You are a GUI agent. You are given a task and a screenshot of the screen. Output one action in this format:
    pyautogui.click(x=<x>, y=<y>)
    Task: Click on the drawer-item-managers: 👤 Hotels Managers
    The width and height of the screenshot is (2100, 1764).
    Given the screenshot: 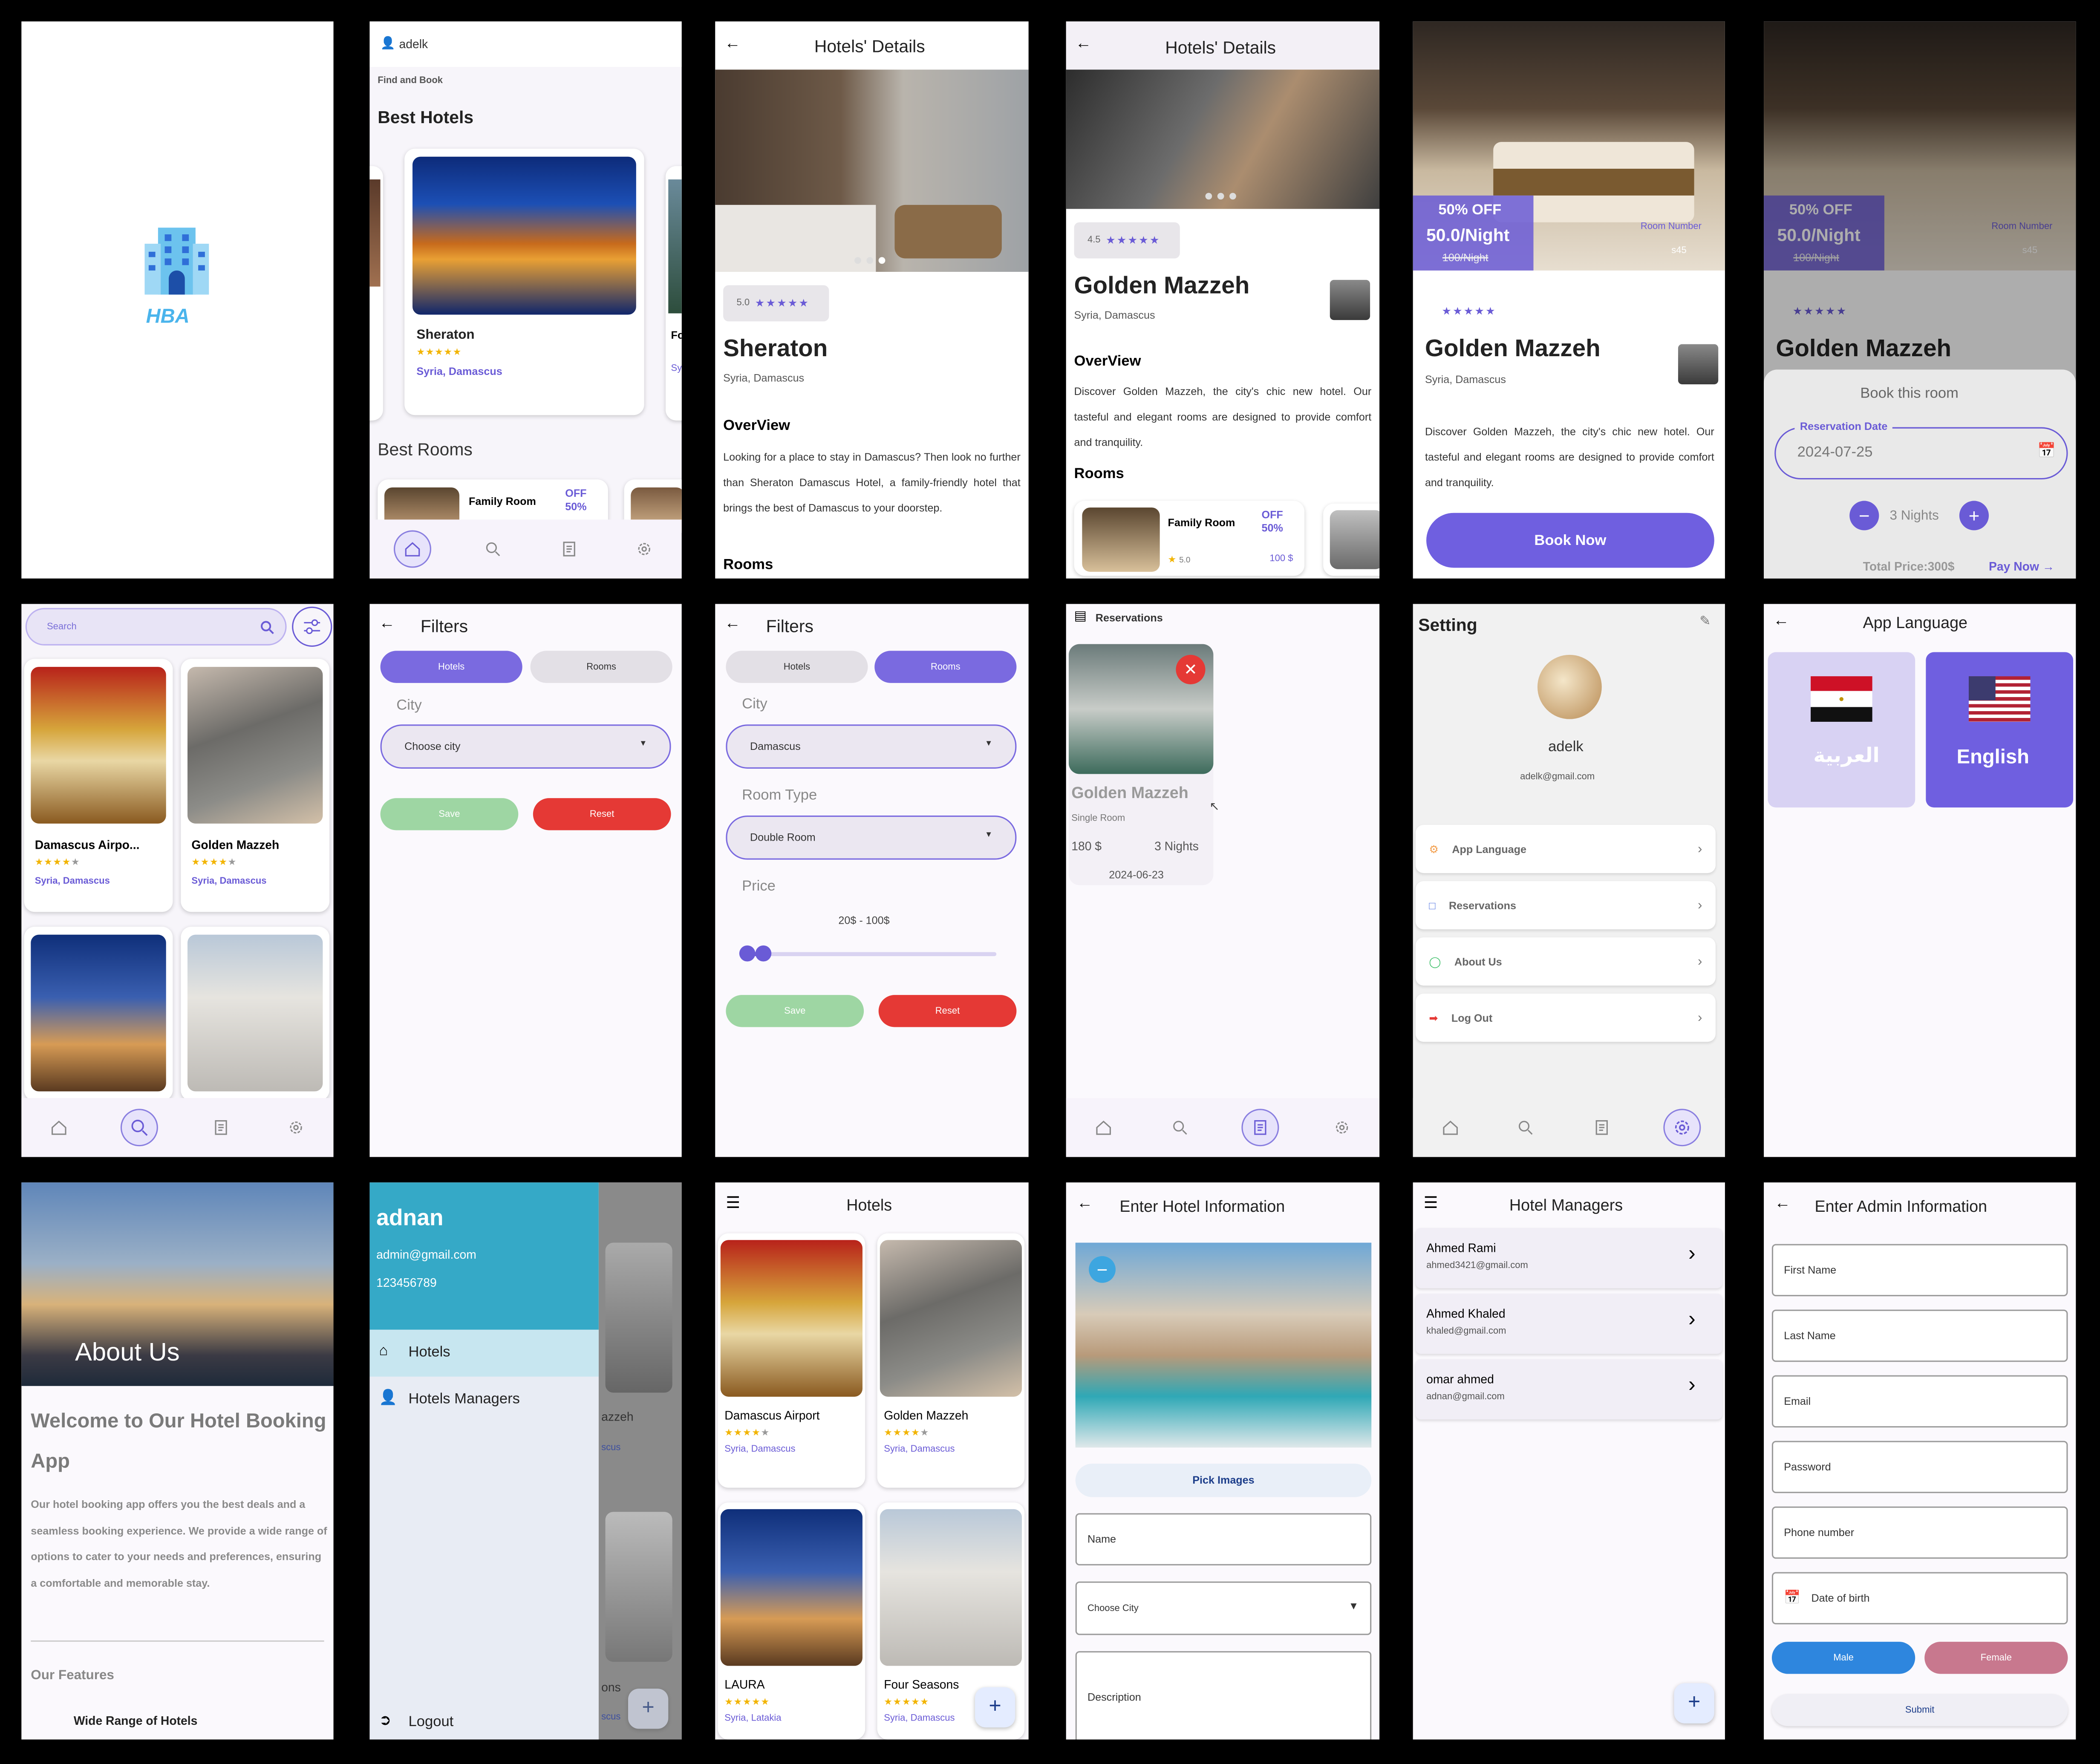 What is the action you would take?
    pyautogui.click(x=483, y=1400)
    